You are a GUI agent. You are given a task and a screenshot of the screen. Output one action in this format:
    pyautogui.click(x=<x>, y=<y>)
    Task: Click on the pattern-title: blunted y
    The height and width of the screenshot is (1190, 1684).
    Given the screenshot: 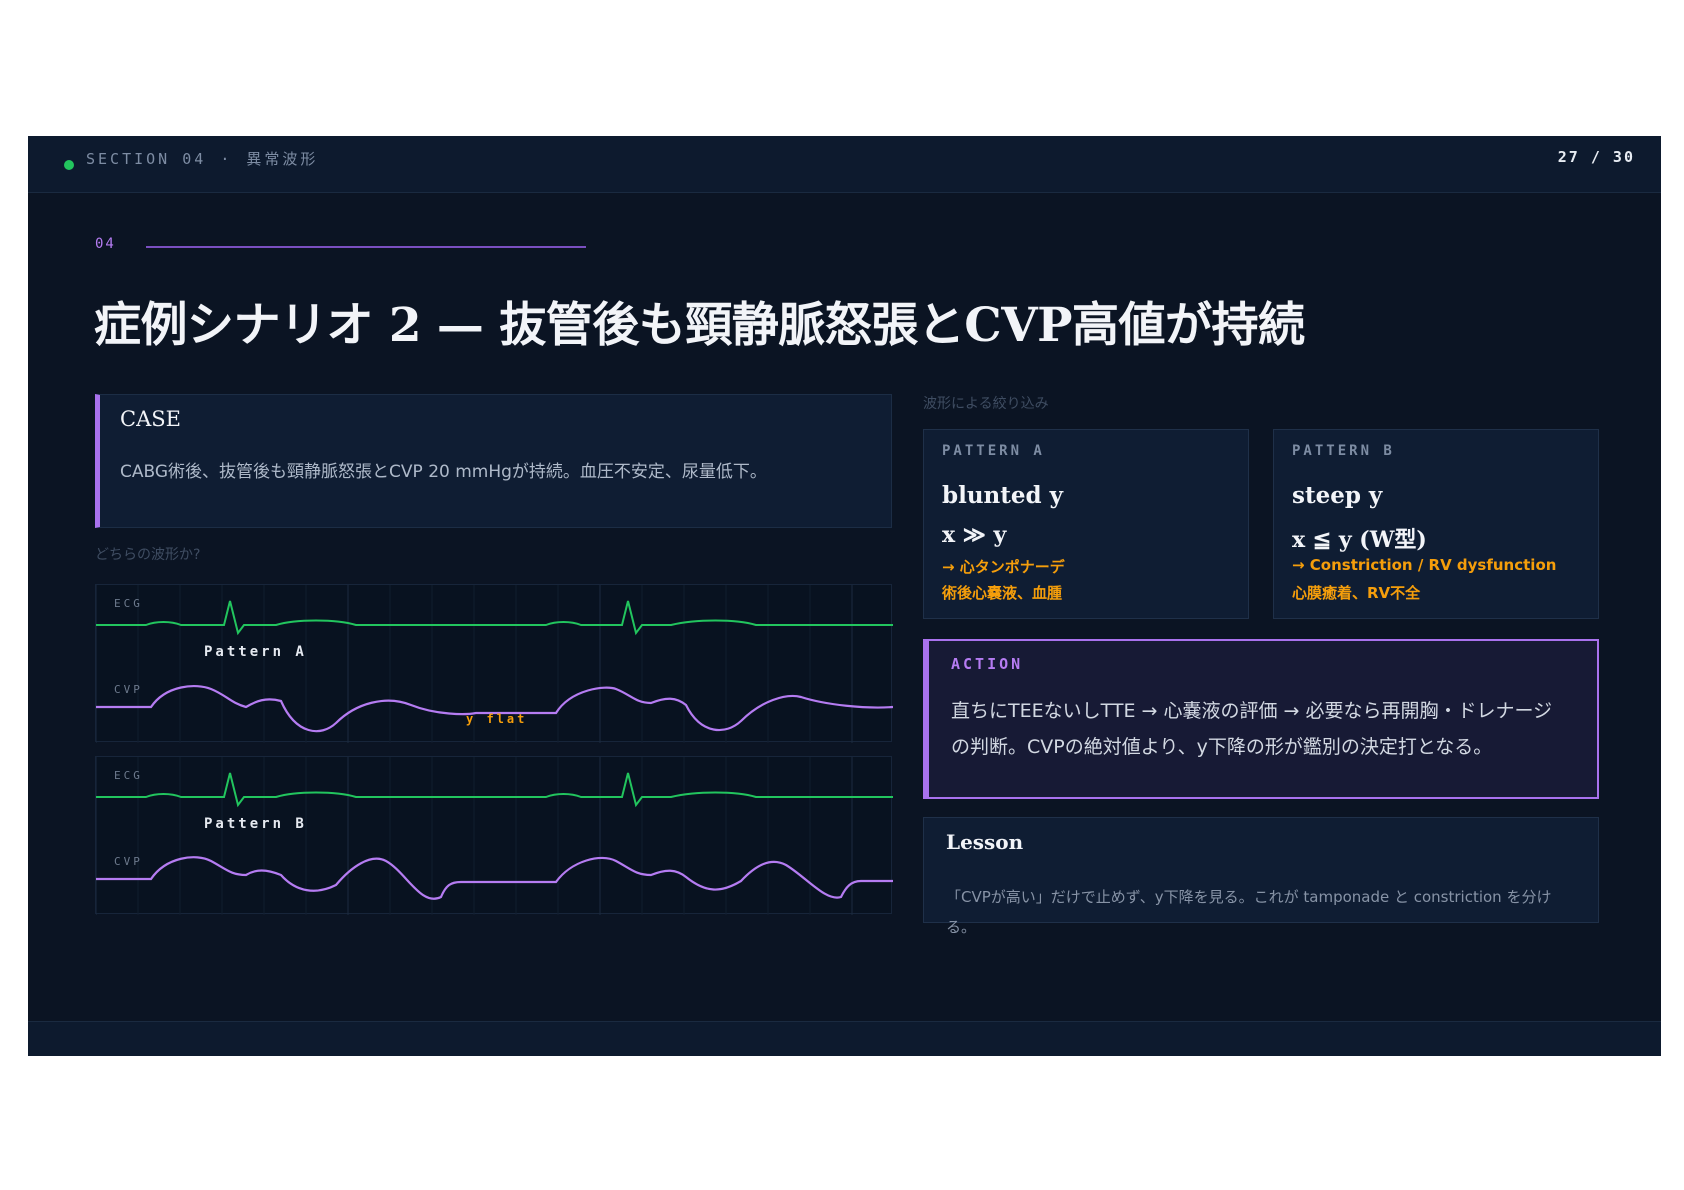 What is the action you would take?
    pyautogui.click(x=1002, y=495)
    